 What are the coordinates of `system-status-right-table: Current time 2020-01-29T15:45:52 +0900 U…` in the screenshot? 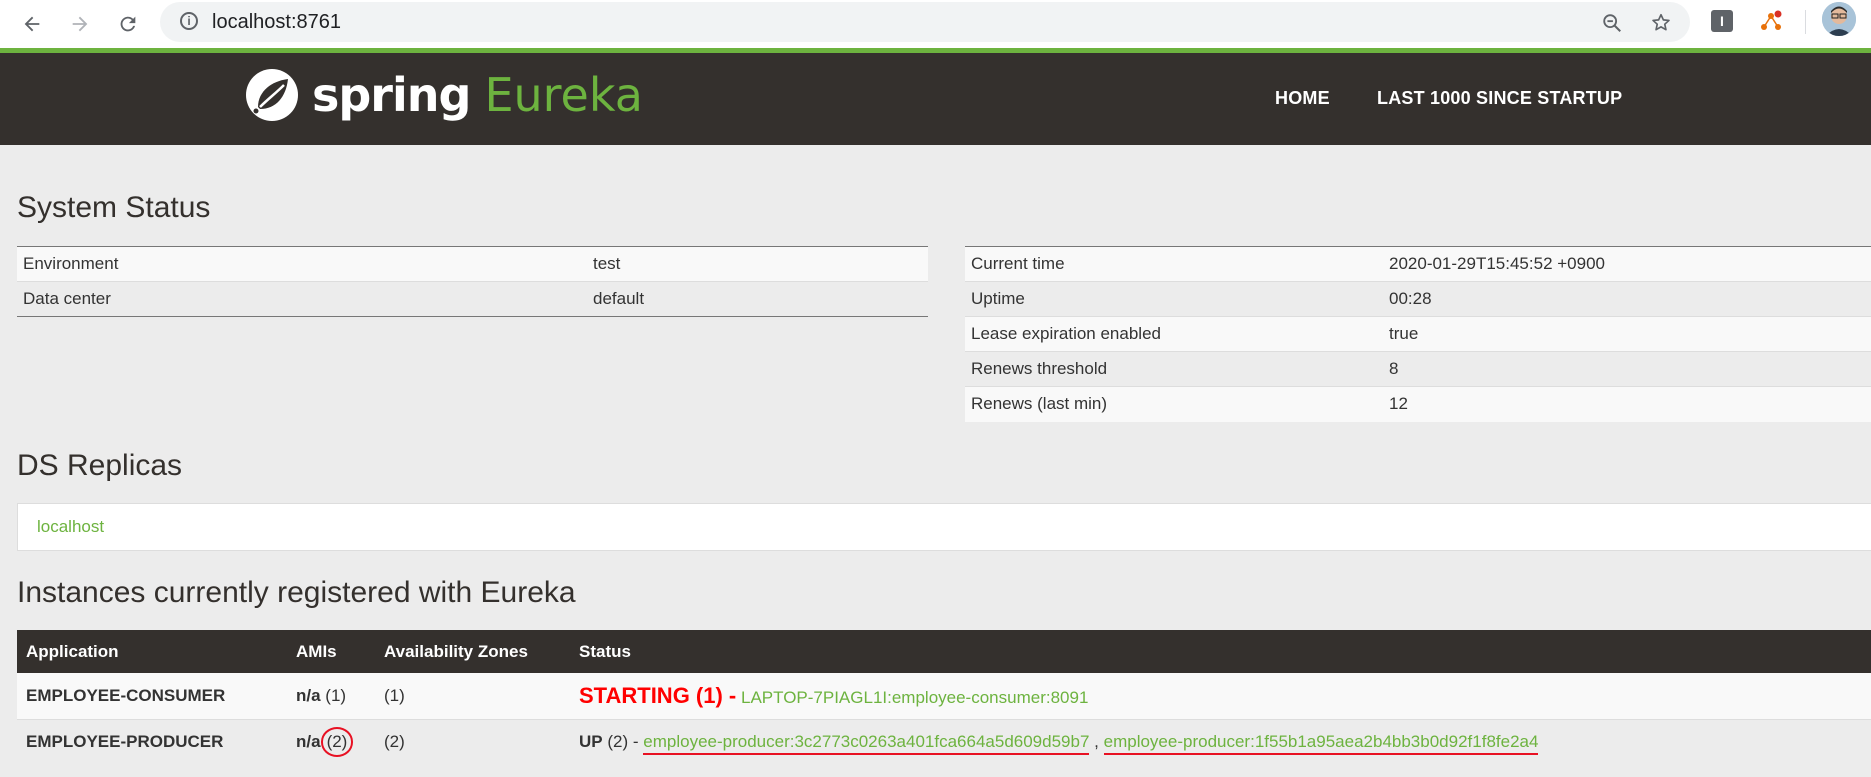 It's located at (1418, 334).